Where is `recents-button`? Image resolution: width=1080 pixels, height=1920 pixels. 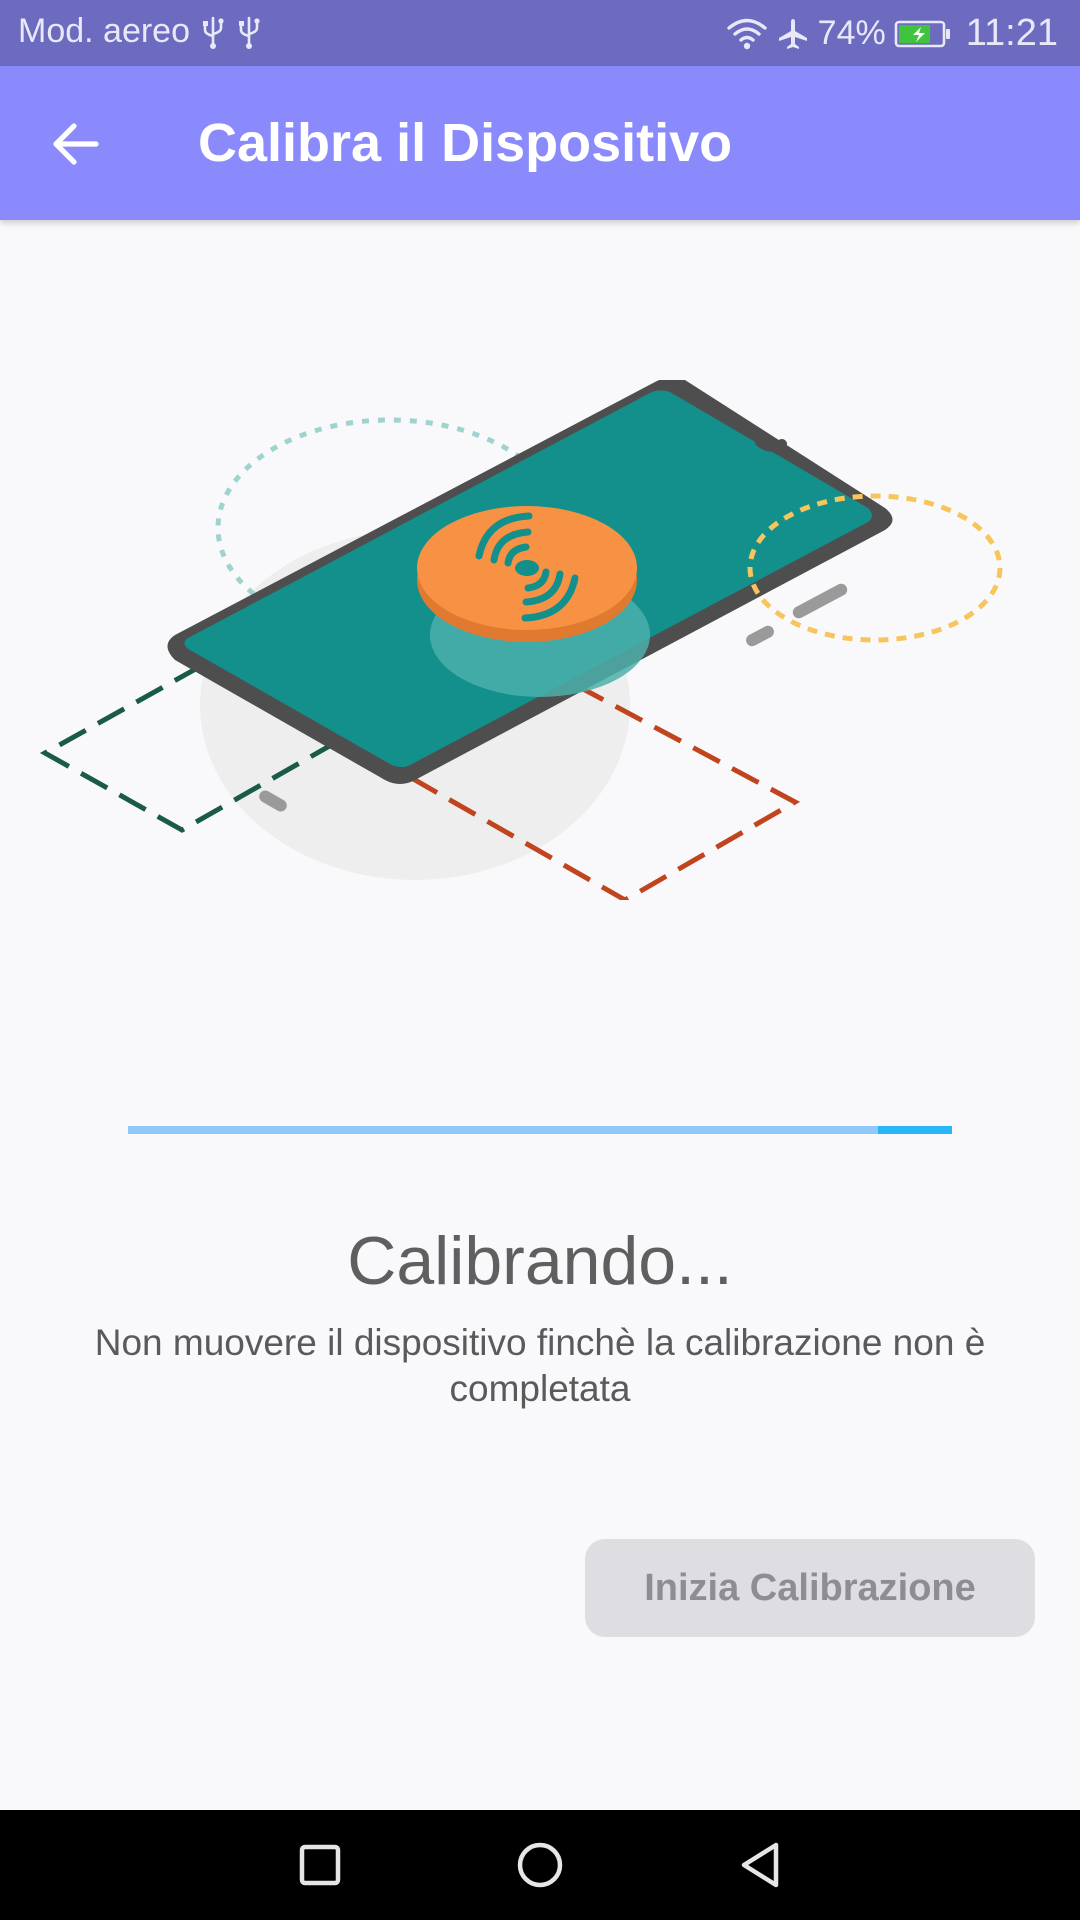 recents-button is located at coordinates (320, 1865).